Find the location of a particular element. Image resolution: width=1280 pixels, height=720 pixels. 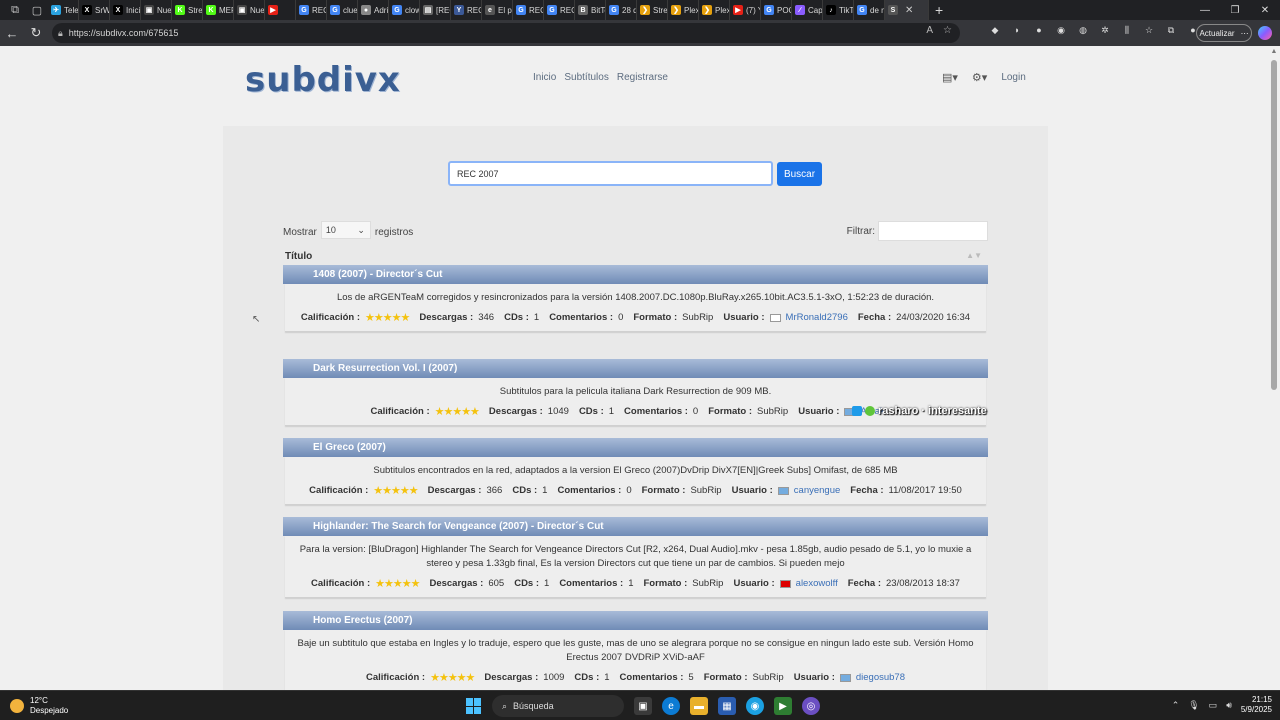

url-text: https://subdivx.com/675615 is located at coordinates (123, 33).